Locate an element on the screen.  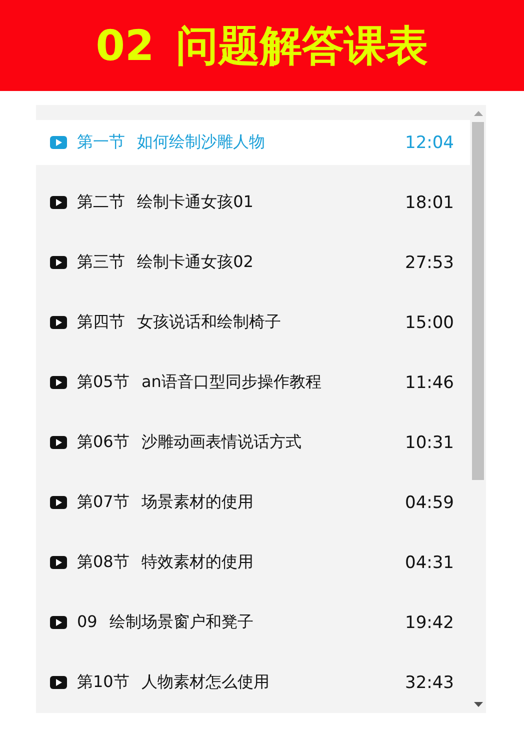
lesson-row: 第06节 沙雕动画表情说话方式 10:31 is located at coordinates (253, 442).